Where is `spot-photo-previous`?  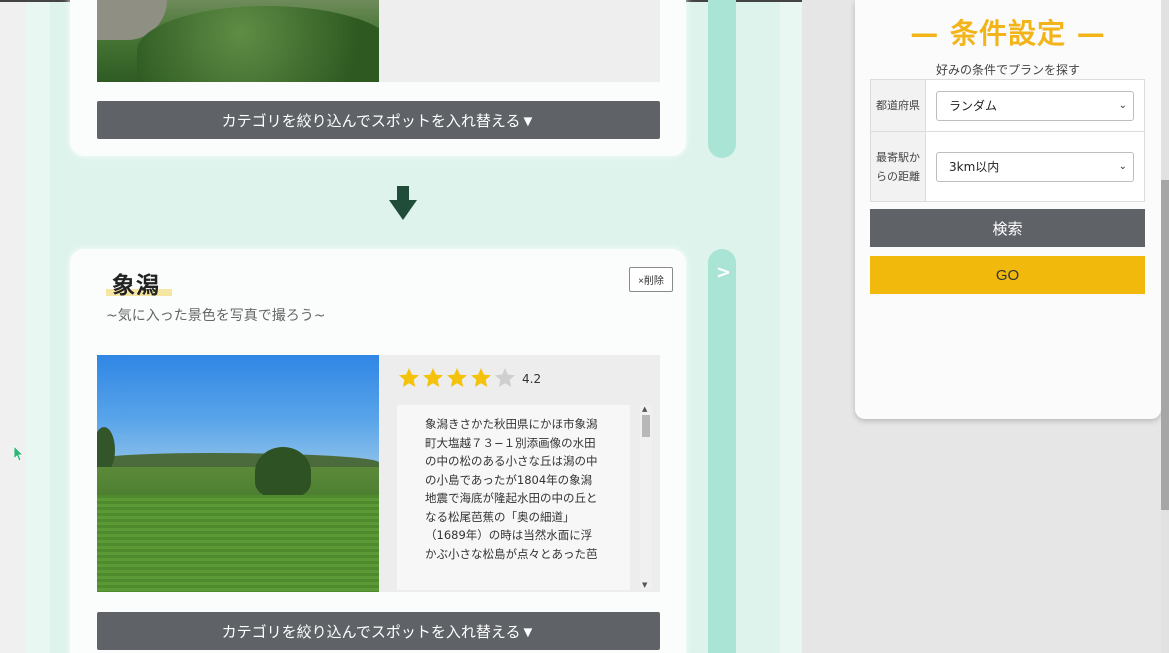
spot-photo-previous is located at coordinates (238, 41).